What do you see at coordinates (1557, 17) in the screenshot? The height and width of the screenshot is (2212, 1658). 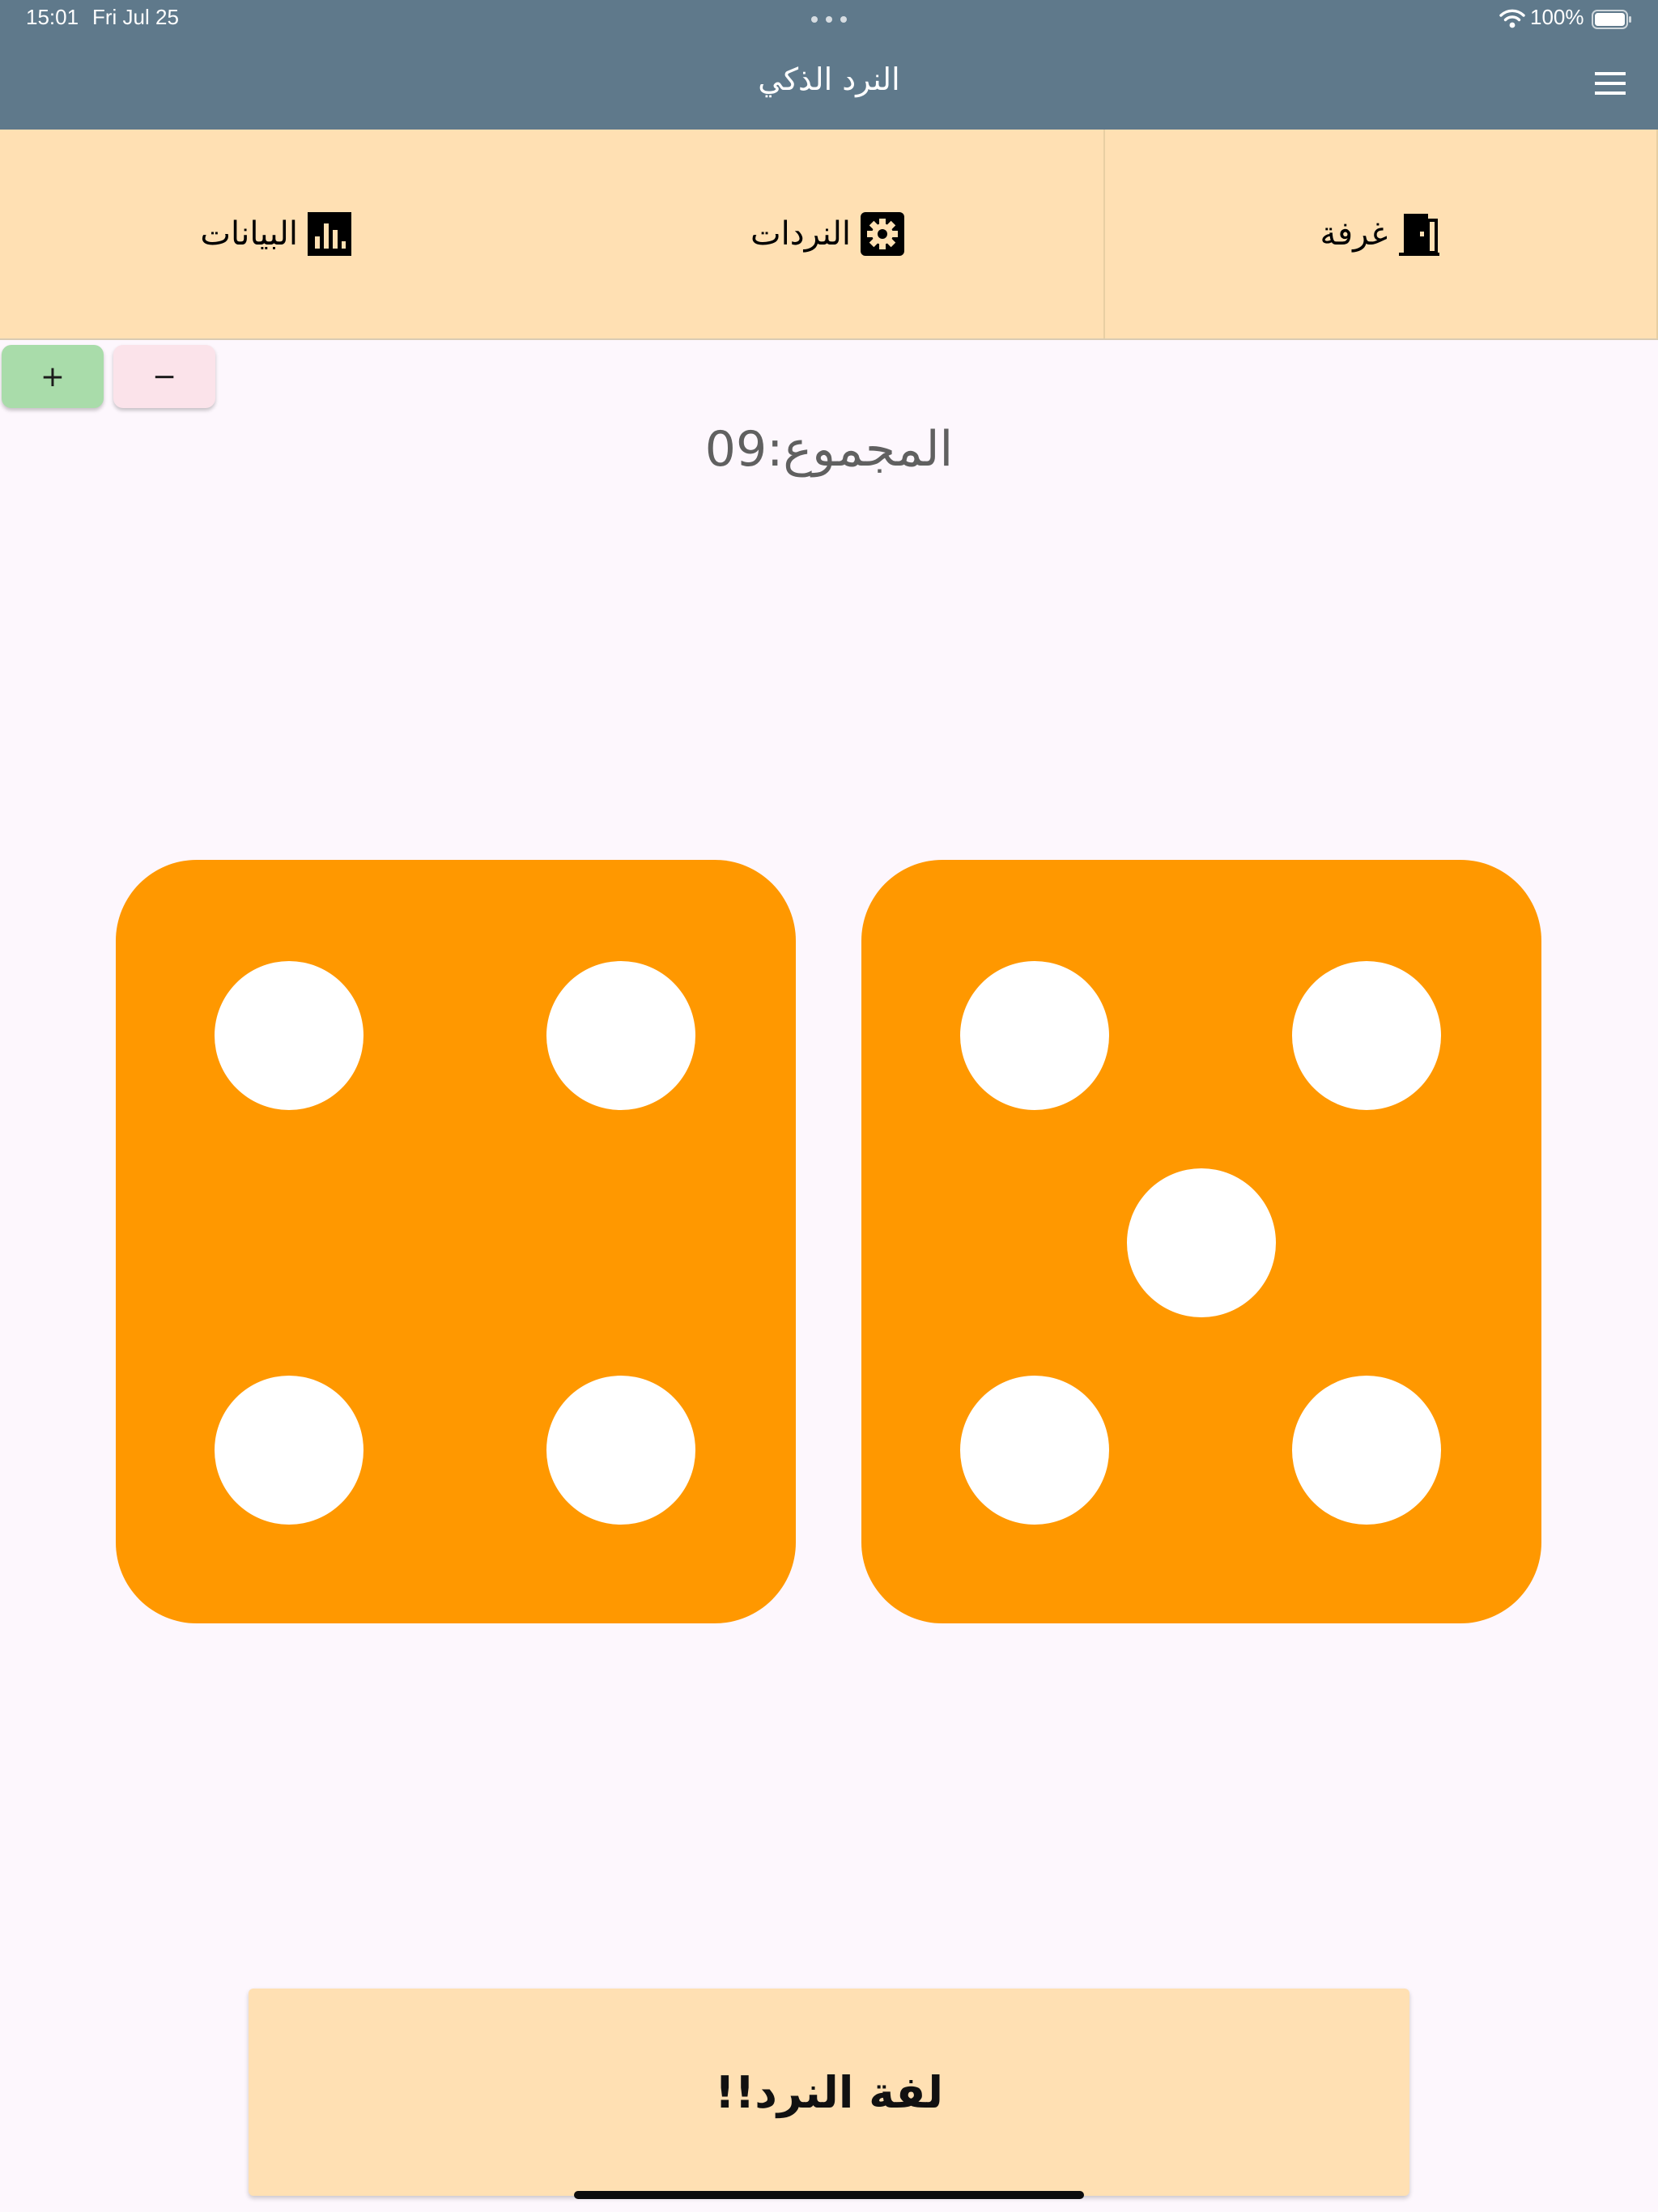 I see `battery-percentage: 100%` at bounding box center [1557, 17].